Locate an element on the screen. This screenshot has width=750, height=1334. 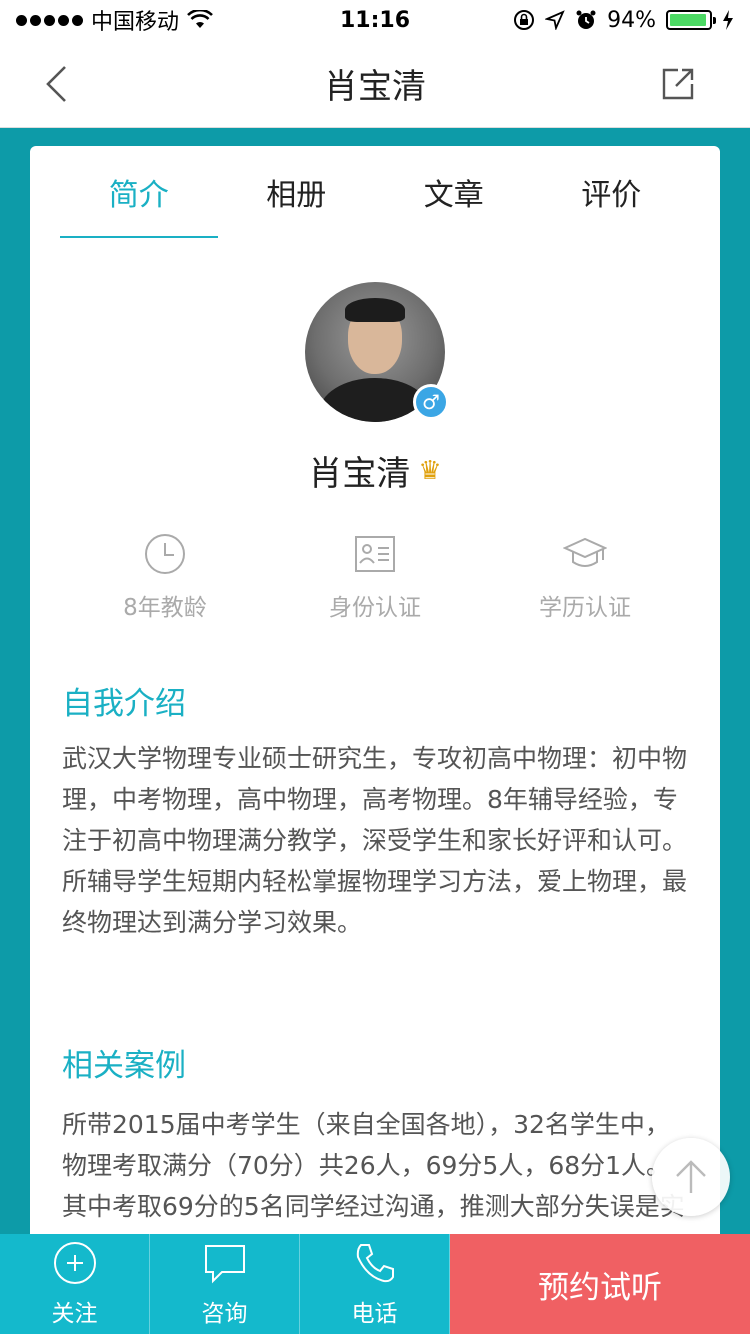
badge-label: 学历认证 is located at coordinates (585, 608).